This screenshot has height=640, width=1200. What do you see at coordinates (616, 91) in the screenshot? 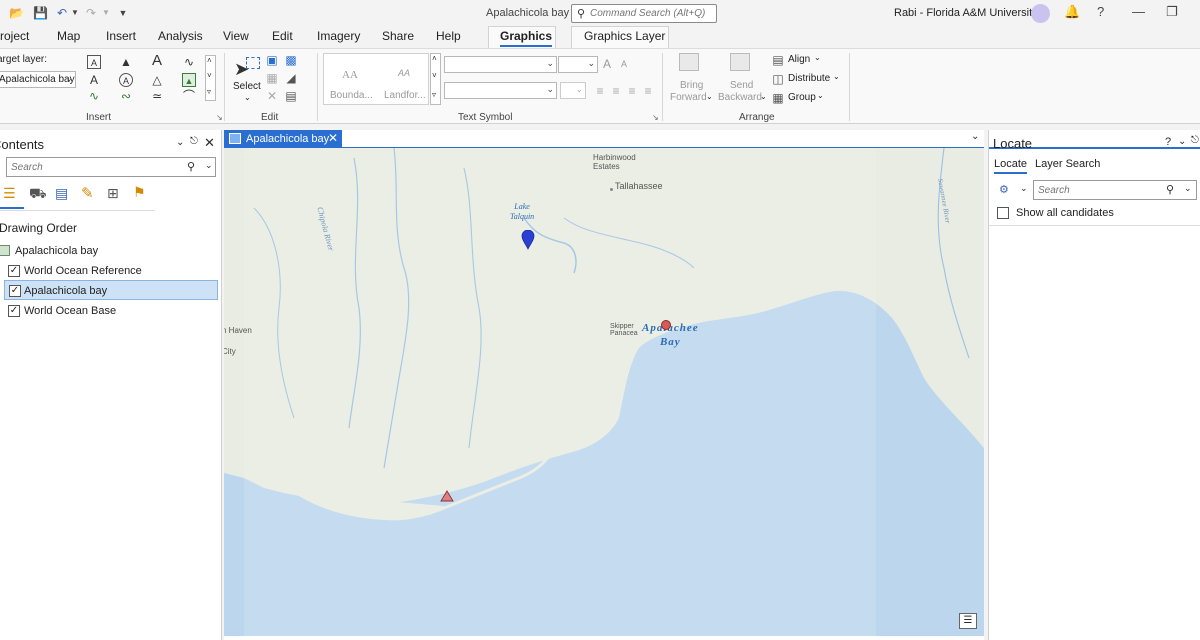
I see `align-center-icon: ≡` at bounding box center [616, 91].